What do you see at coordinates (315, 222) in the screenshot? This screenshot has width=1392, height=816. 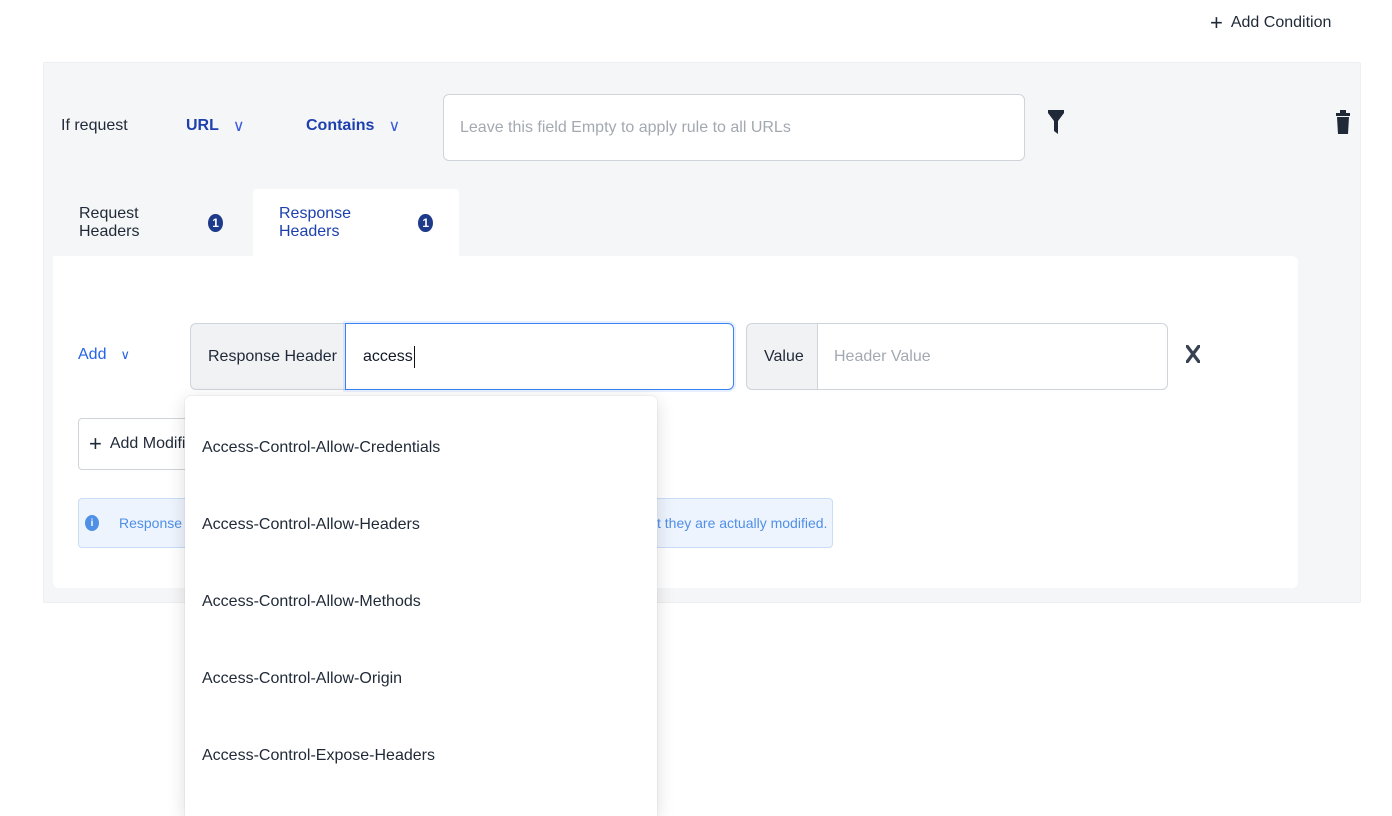 I see `tab-label: Response Headers` at bounding box center [315, 222].